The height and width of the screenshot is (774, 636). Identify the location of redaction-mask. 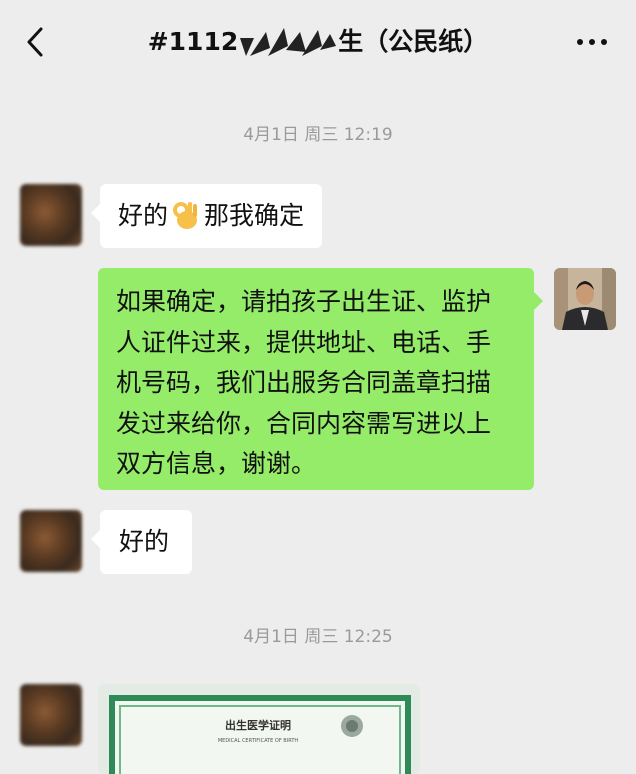
(288, 42).